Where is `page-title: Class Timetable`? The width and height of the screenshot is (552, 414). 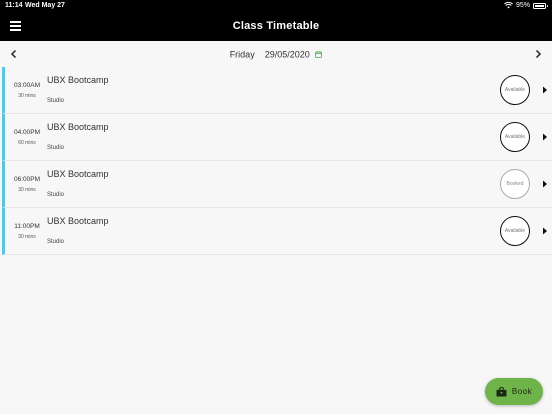 page-title: Class Timetable is located at coordinates (276, 26).